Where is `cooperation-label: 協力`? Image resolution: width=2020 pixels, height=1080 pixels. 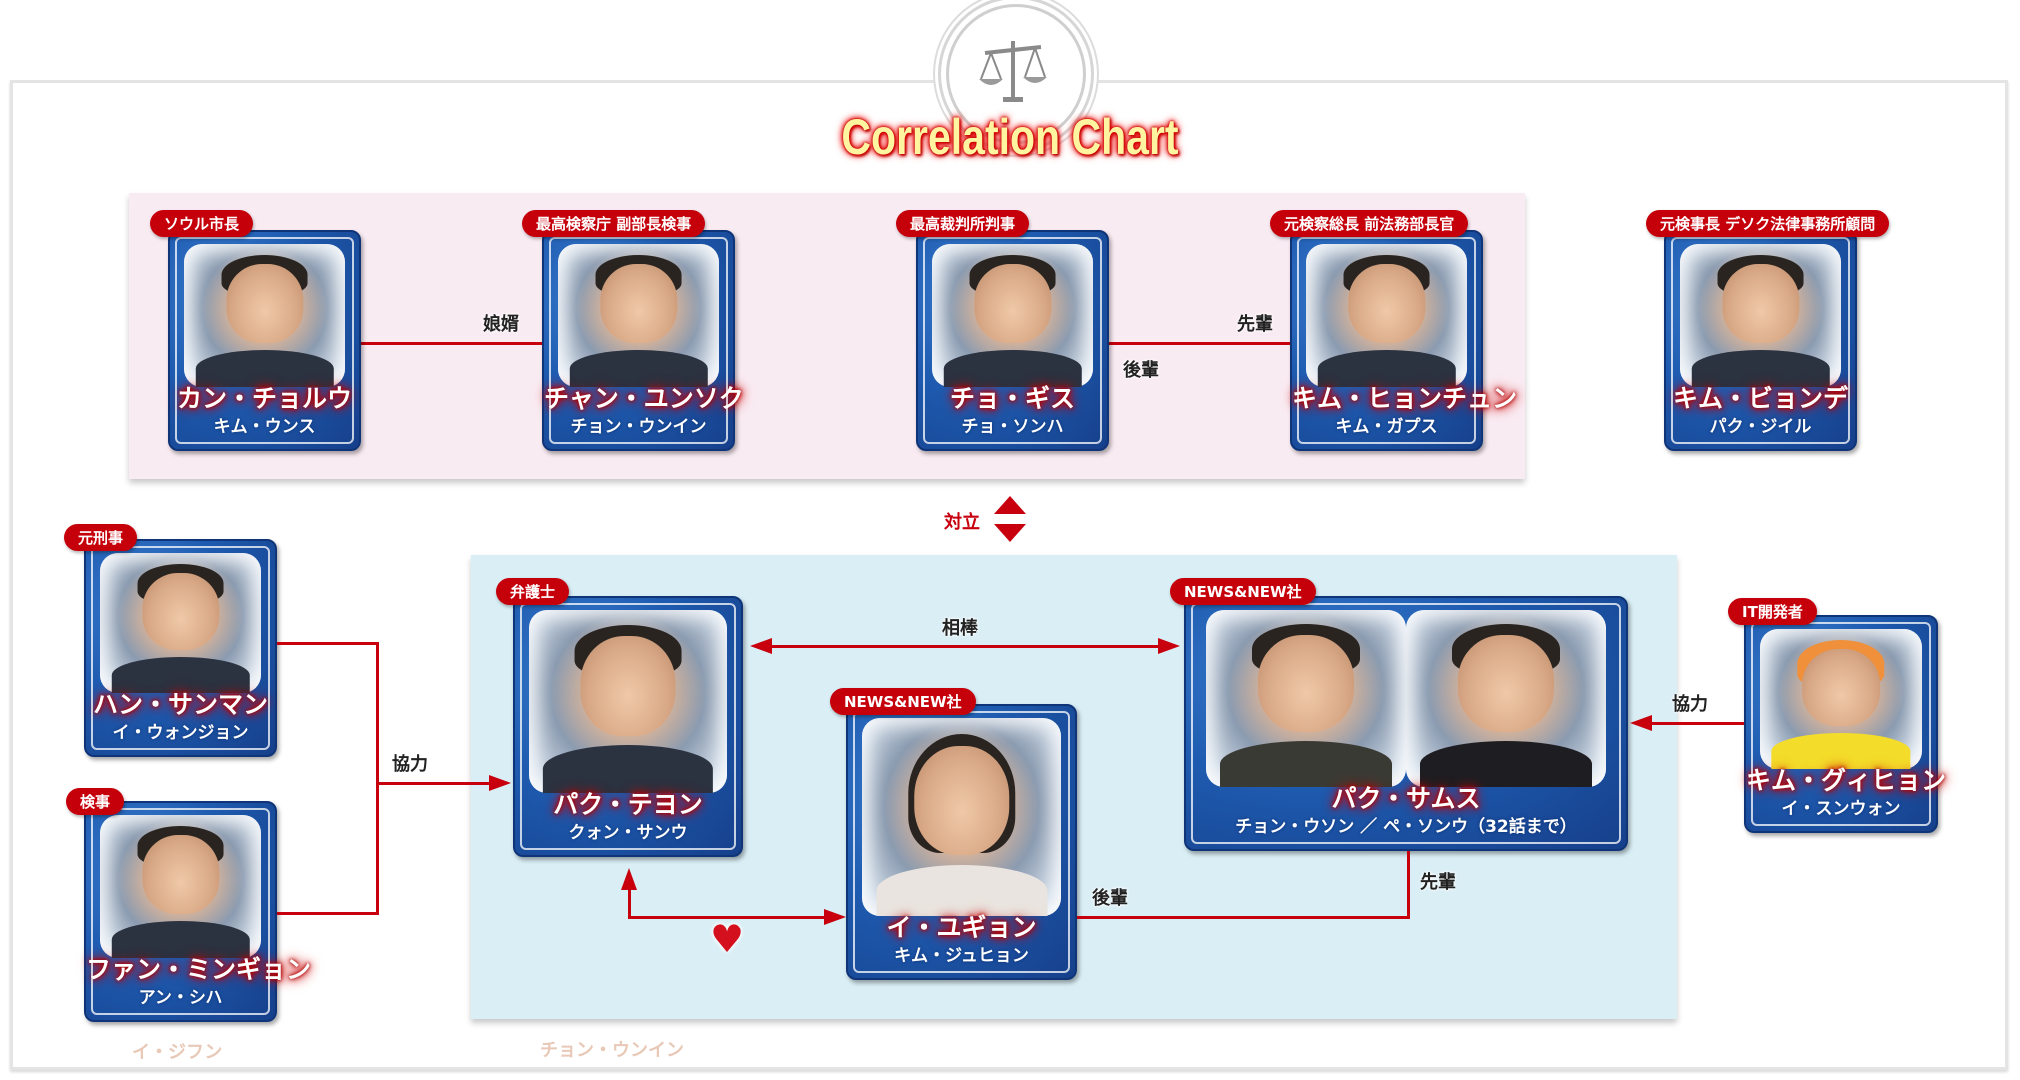
cooperation-label: 協力 is located at coordinates (410, 764).